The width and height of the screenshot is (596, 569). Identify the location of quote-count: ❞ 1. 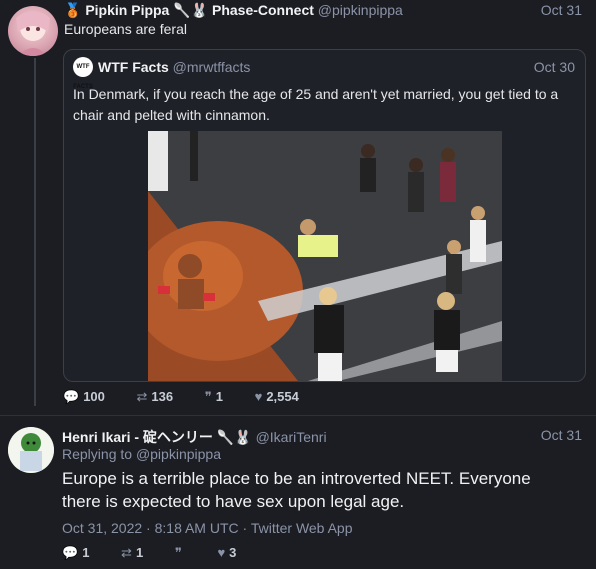
(221, 396).